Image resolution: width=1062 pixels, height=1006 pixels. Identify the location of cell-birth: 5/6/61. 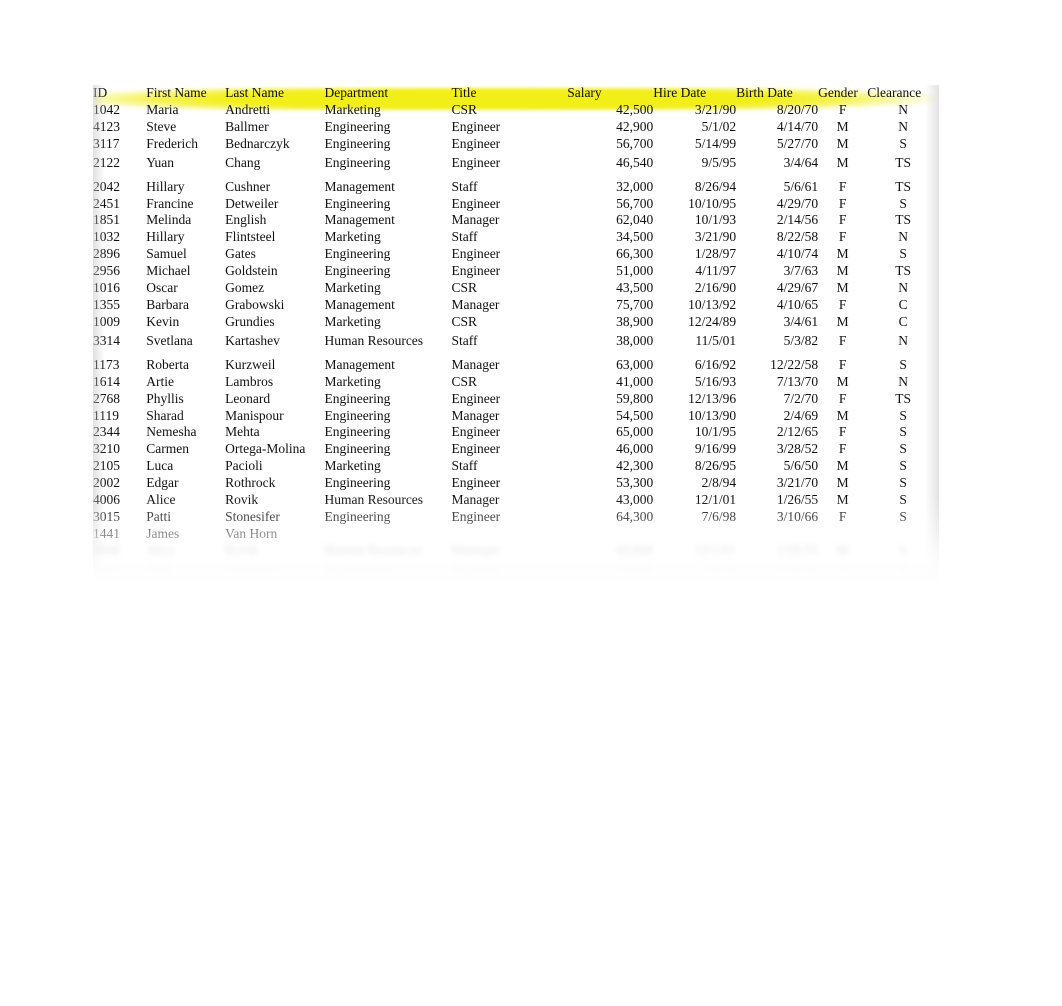
(777, 187).